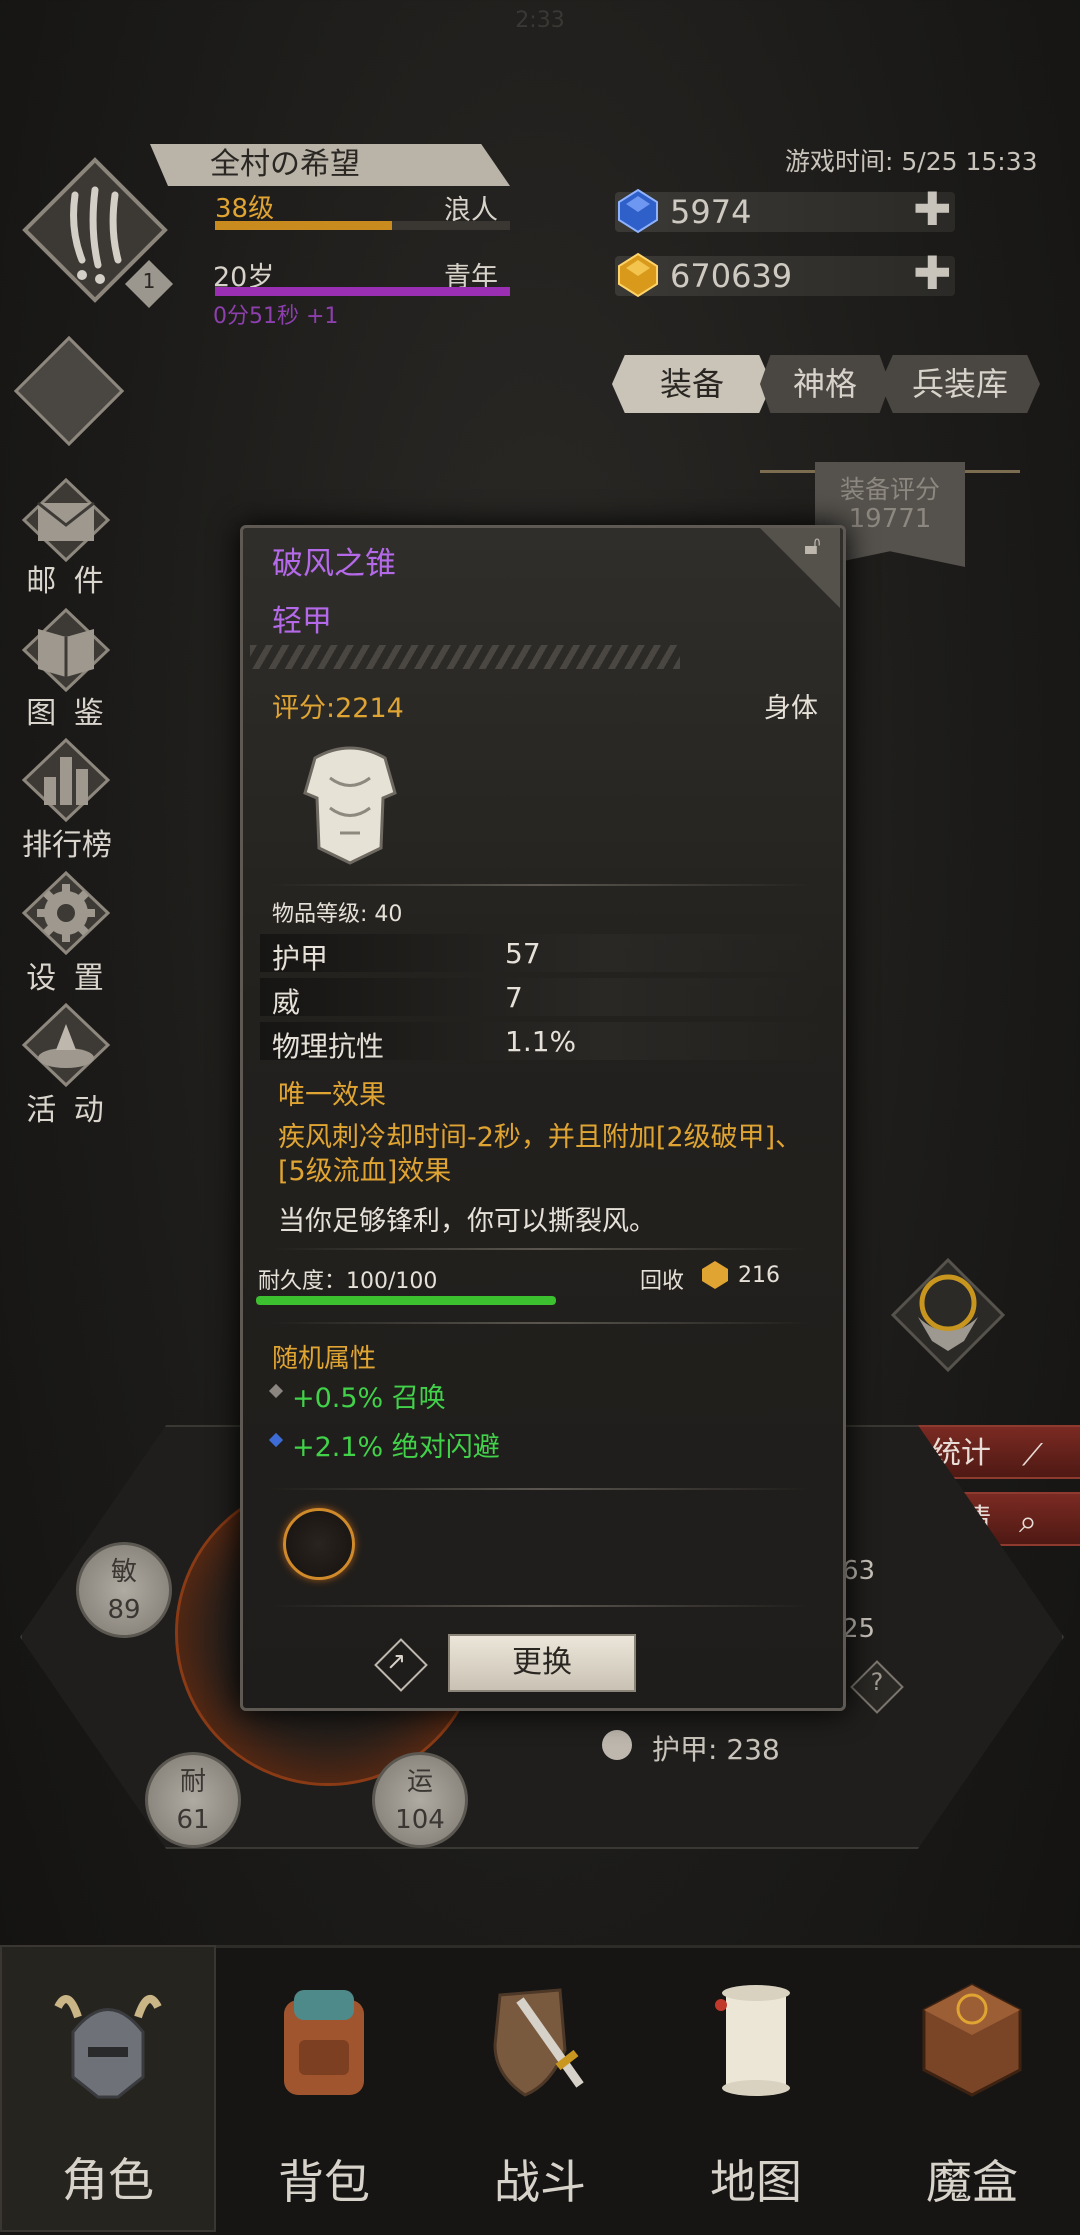  I want to click on sword-shield-icon, so click(538, 2042).